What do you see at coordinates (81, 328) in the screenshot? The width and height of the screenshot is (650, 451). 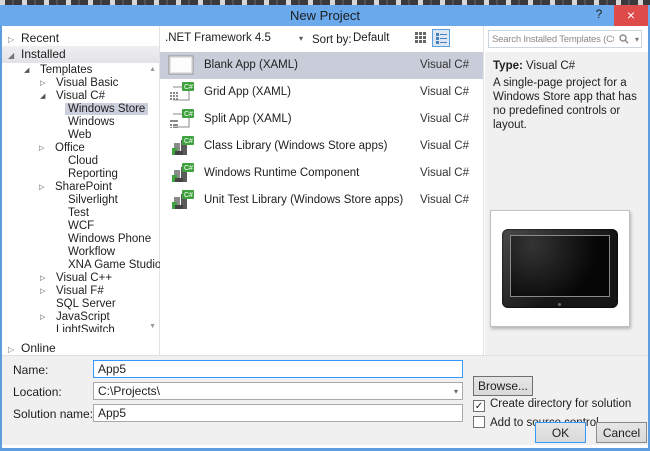 I see `tree-item-lightswitch: LightSwitch` at bounding box center [81, 328].